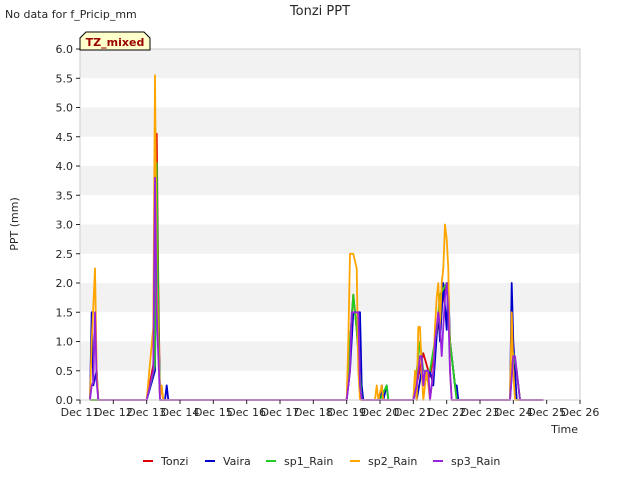  What do you see at coordinates (174, 461) in the screenshot?
I see `legend-label: Tonzi` at bounding box center [174, 461].